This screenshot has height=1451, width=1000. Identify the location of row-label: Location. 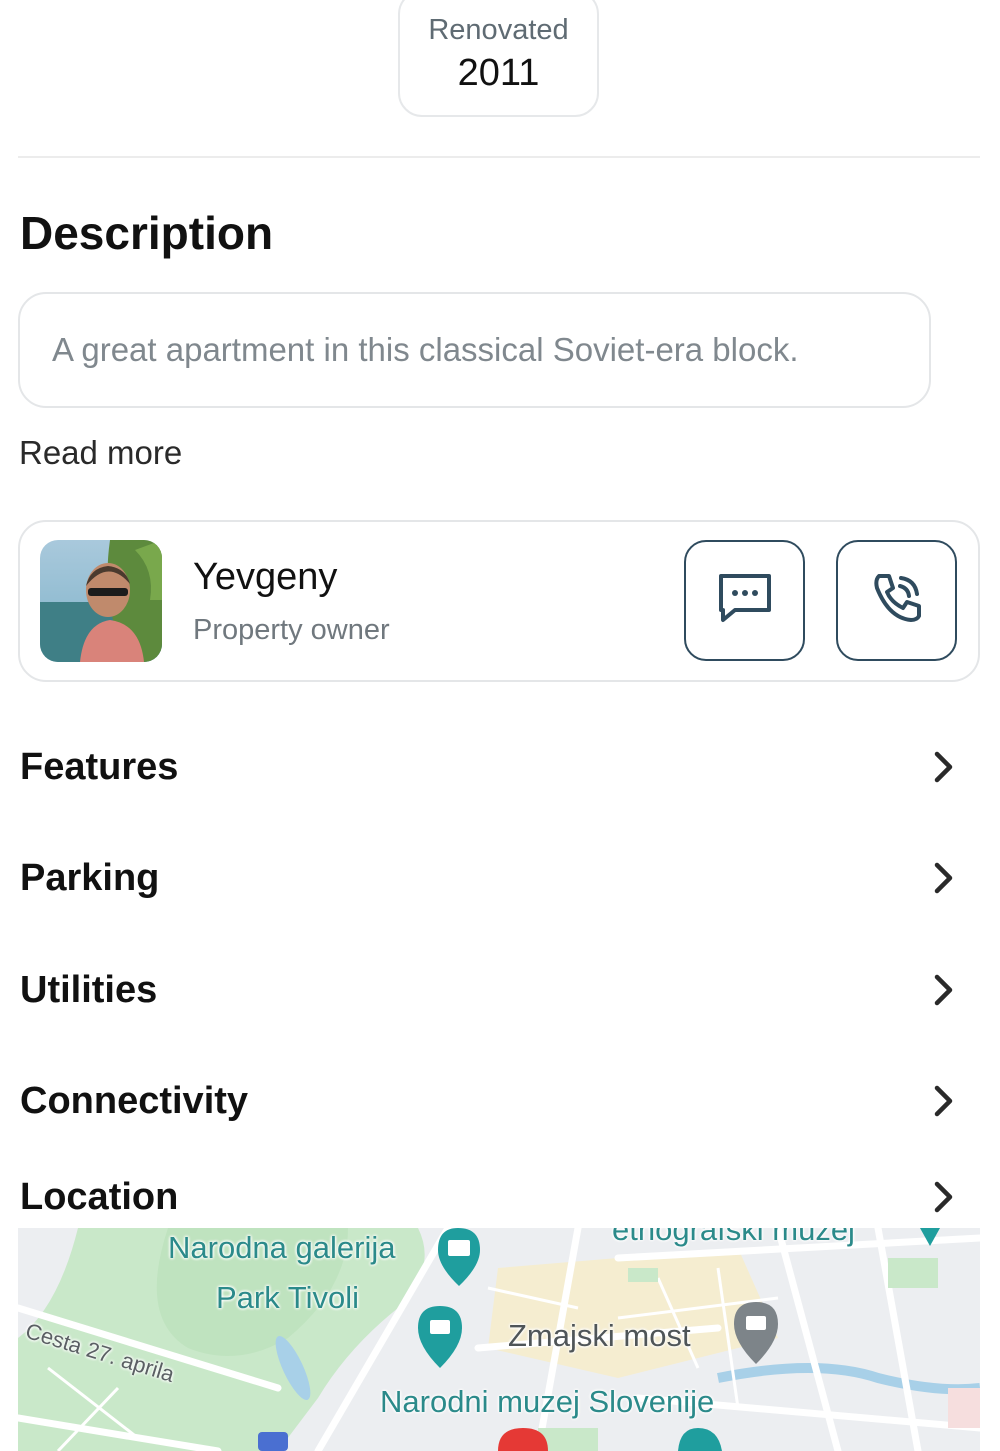
(99, 1196).